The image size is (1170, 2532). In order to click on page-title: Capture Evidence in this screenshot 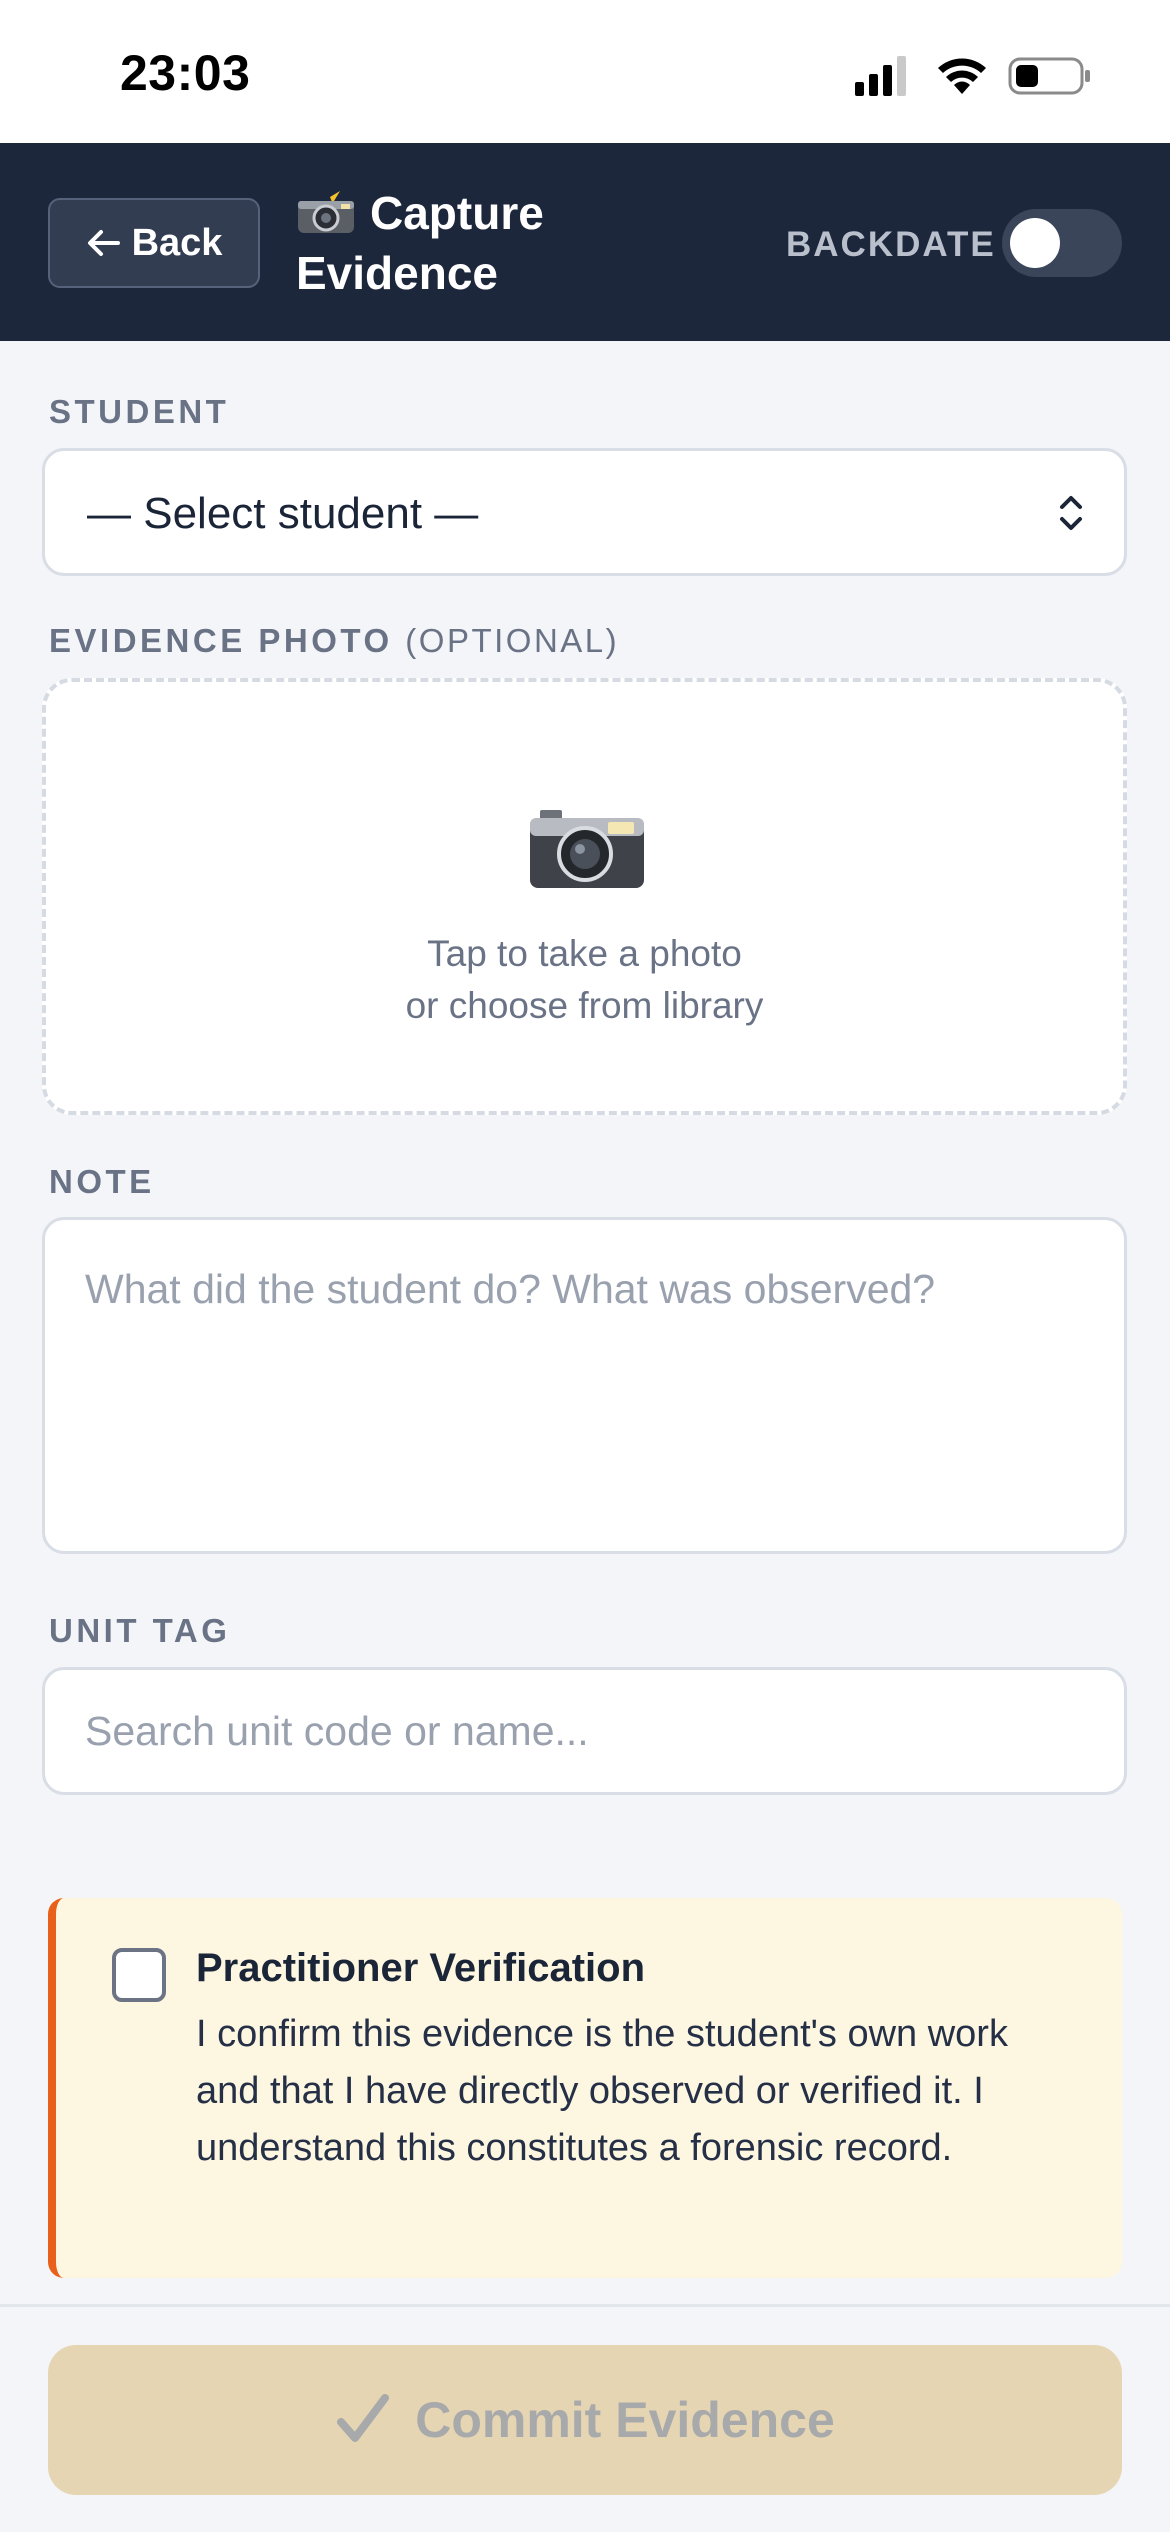, I will do `click(516, 243)`.